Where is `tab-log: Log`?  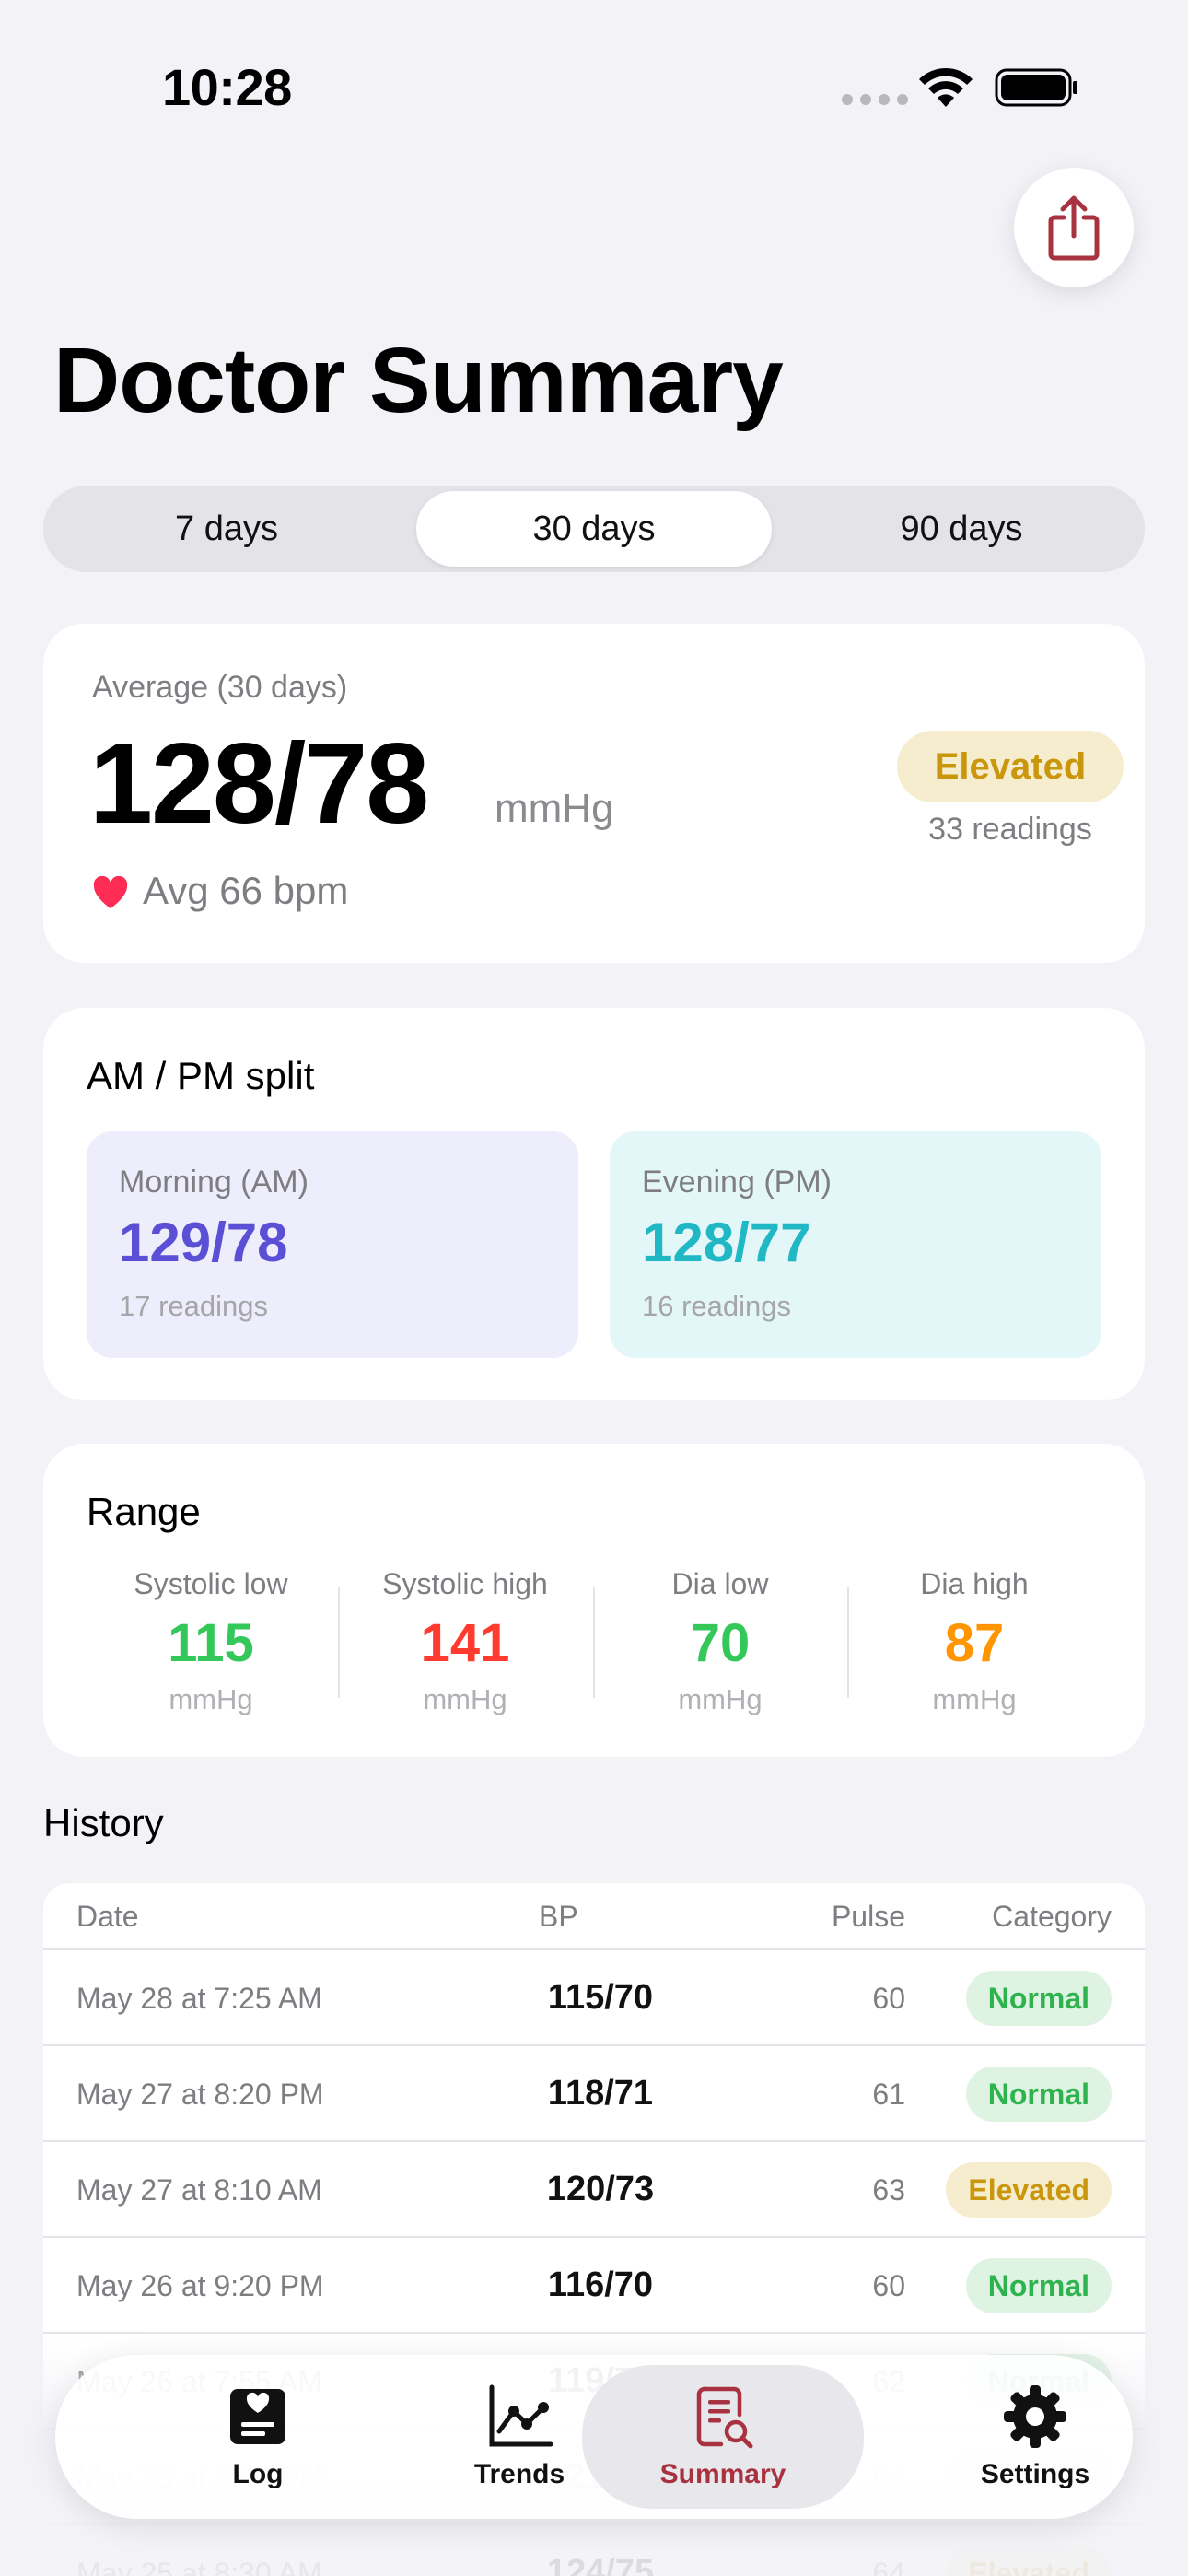
tab-log: Log is located at coordinates (258, 2437).